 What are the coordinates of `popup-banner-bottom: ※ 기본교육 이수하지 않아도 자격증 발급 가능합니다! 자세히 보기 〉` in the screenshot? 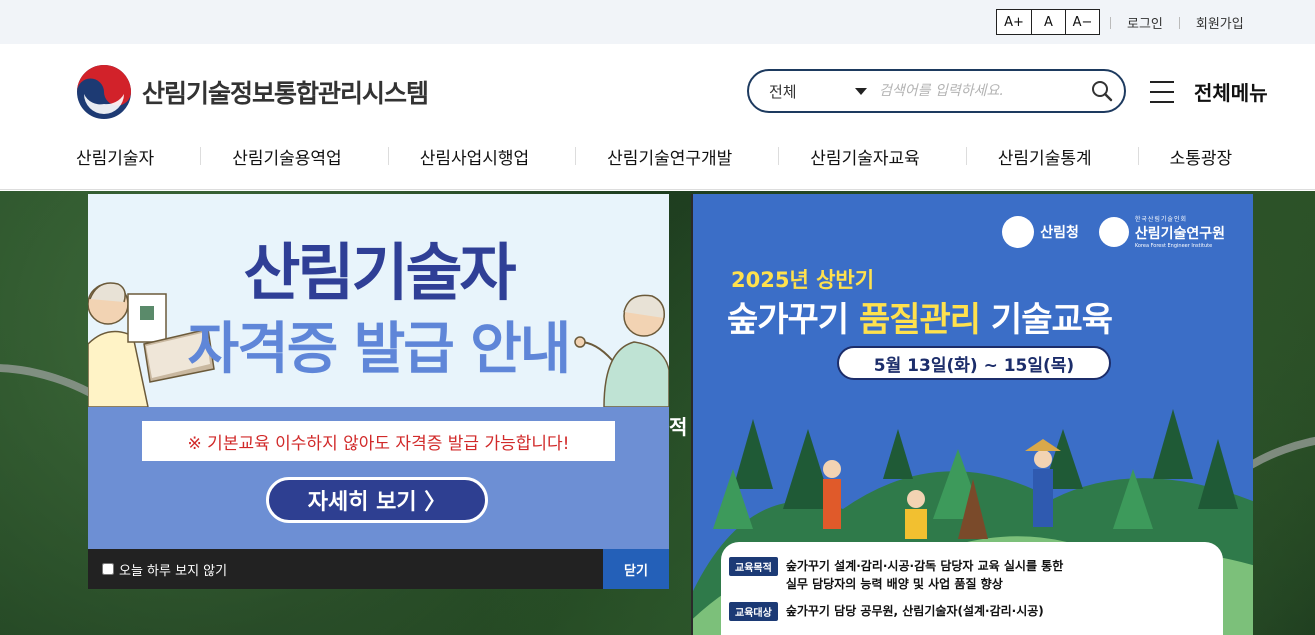 It's located at (378, 478).